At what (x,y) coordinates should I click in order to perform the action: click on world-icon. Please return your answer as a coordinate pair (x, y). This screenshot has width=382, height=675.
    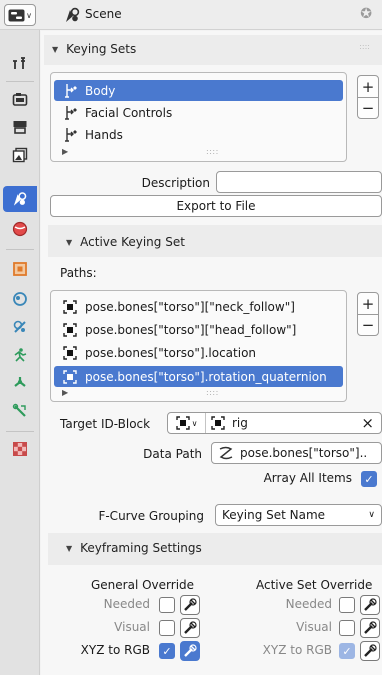
    Looking at the image, I should click on (20, 229).